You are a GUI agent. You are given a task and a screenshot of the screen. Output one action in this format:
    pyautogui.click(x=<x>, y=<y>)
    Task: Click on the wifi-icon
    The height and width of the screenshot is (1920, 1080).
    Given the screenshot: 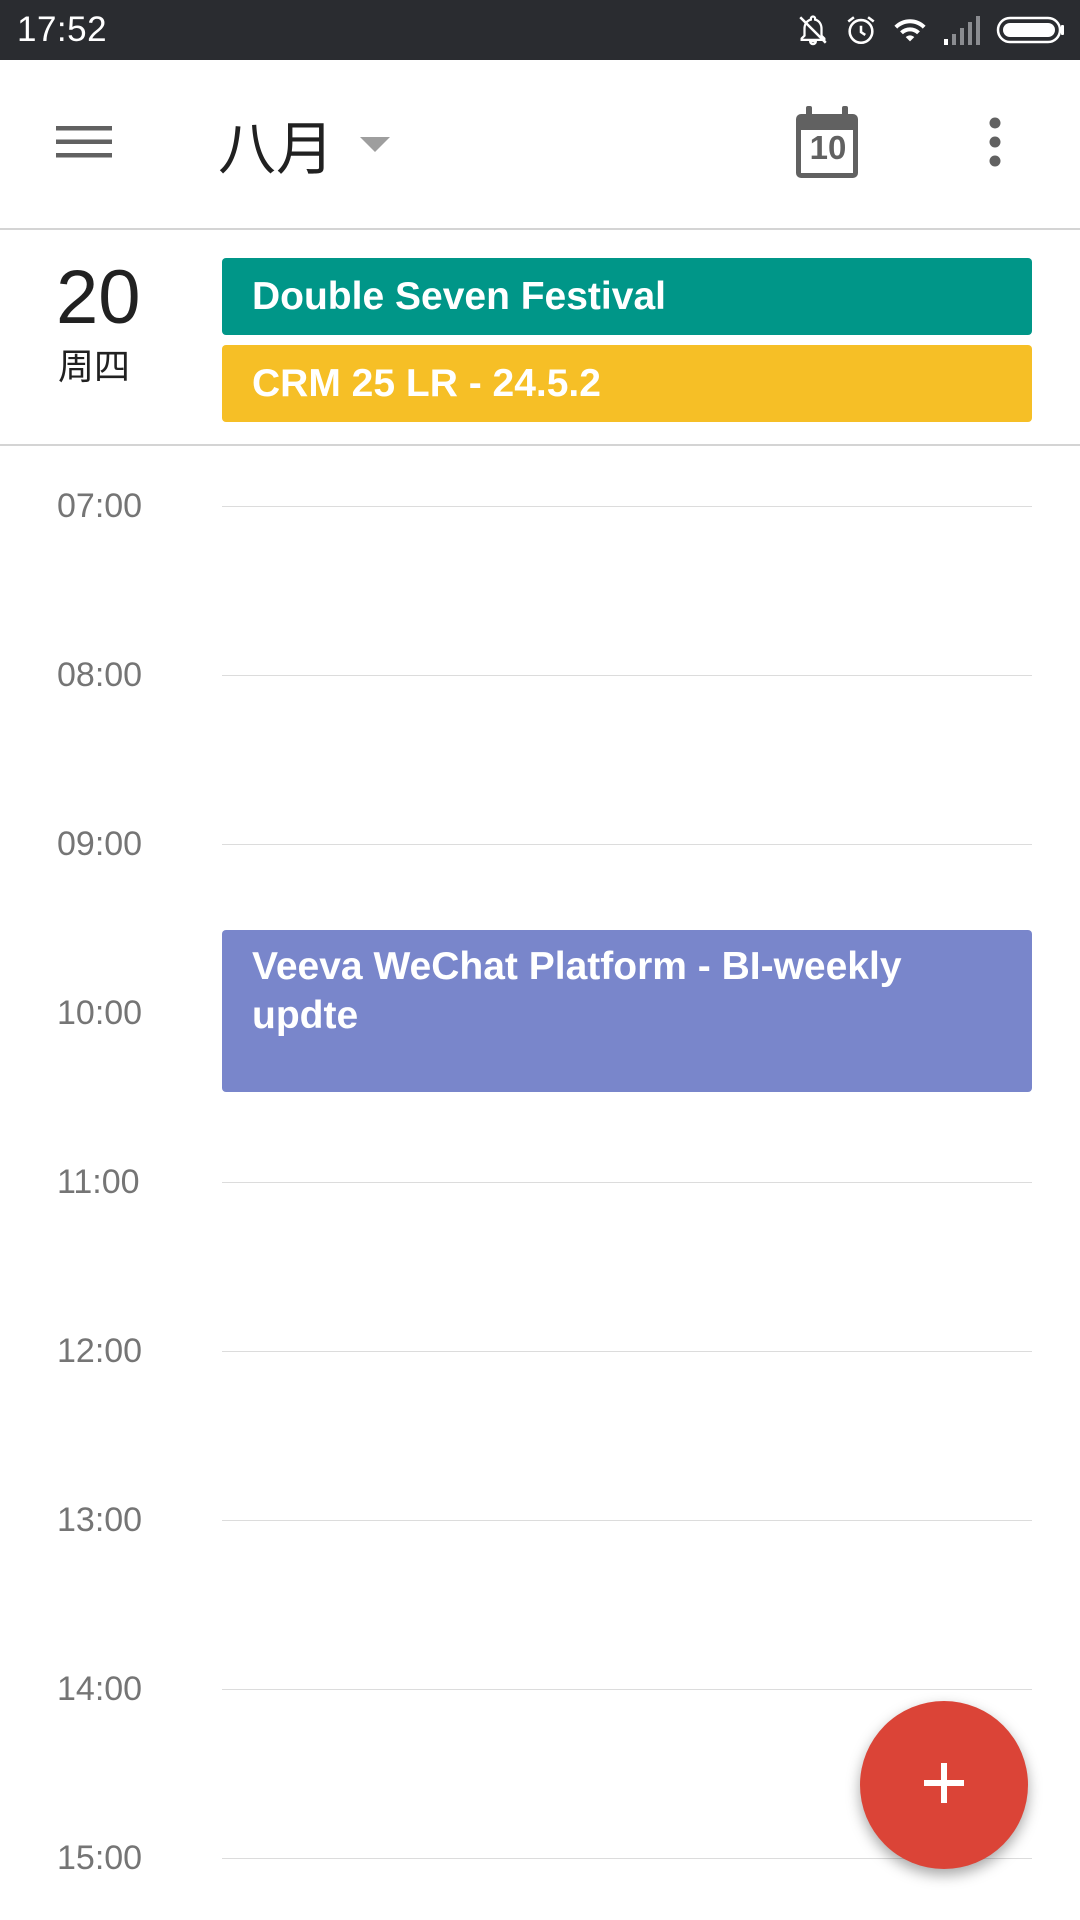 What is the action you would take?
    pyautogui.click(x=910, y=30)
    